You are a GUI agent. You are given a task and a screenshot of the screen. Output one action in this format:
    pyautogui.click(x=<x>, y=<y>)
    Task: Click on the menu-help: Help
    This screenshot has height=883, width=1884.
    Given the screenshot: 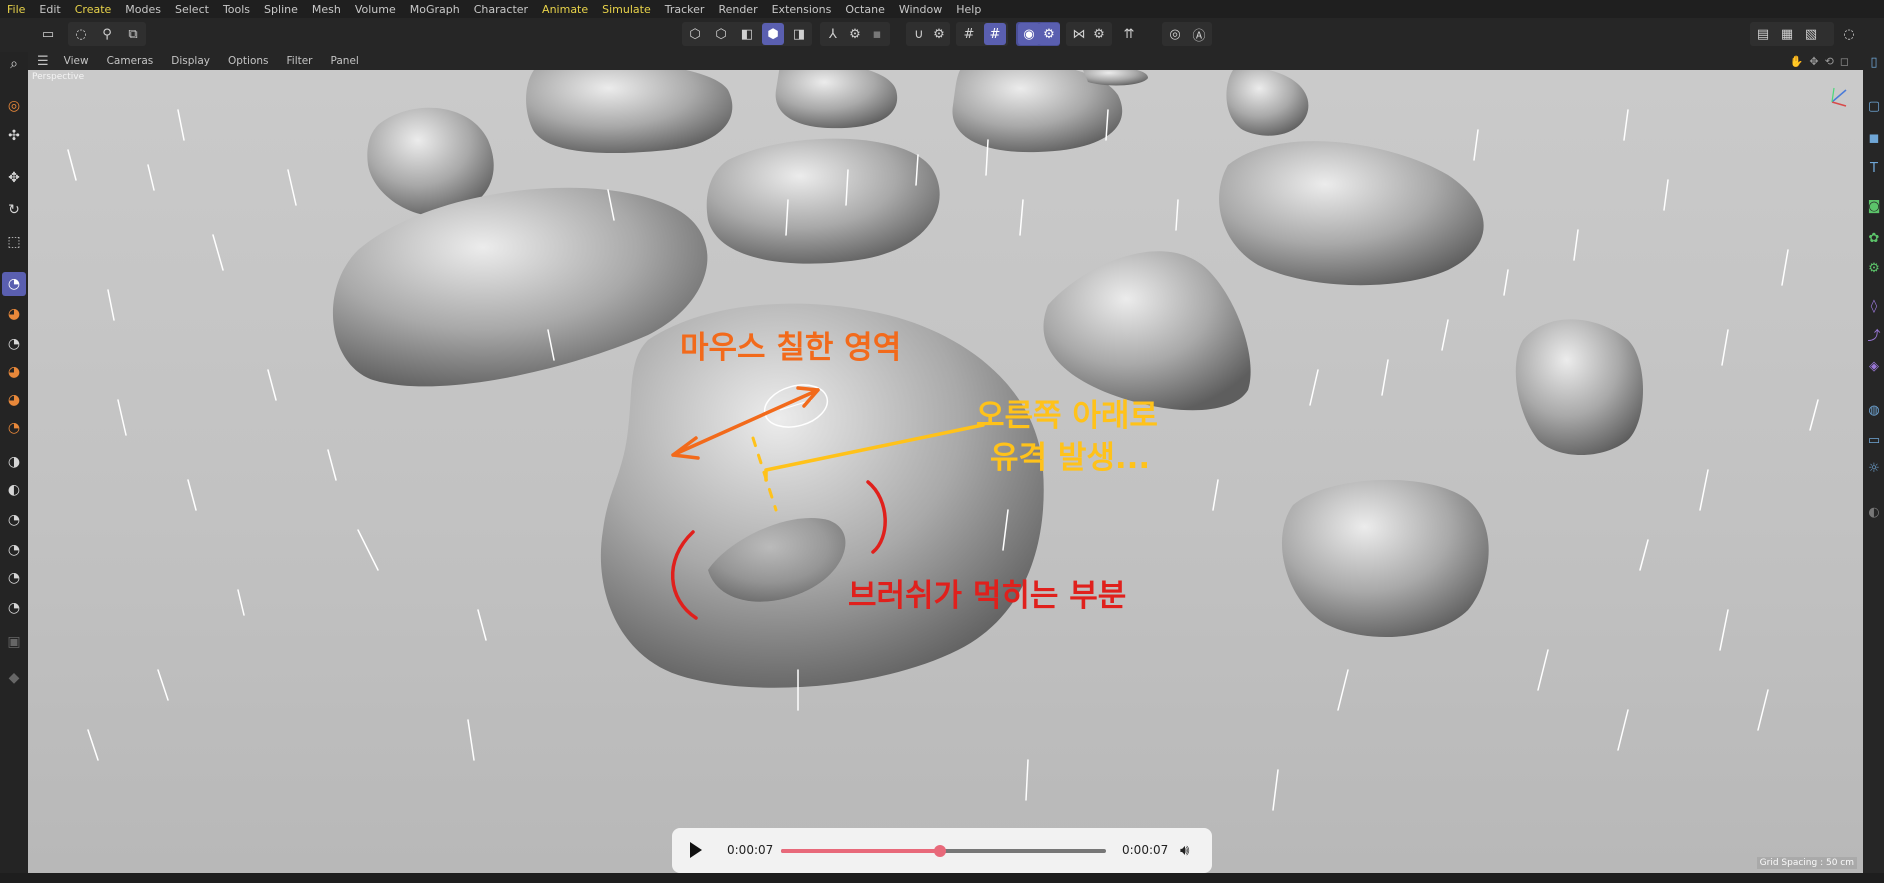 What is the action you would take?
    pyautogui.click(x=968, y=9)
    